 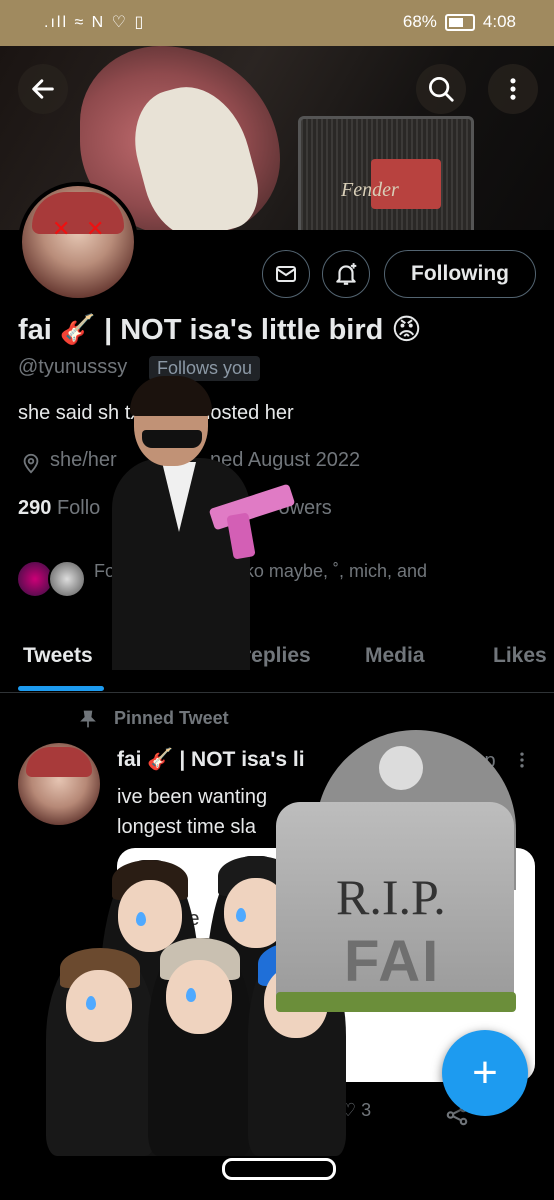 I want to click on tombstone-rip-text: R.I.P., so click(x=391, y=897).